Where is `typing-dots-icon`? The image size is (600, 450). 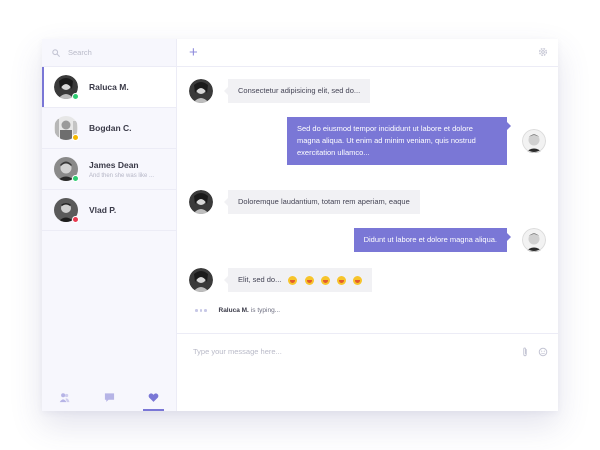
typing-dots-icon is located at coordinates (201, 310).